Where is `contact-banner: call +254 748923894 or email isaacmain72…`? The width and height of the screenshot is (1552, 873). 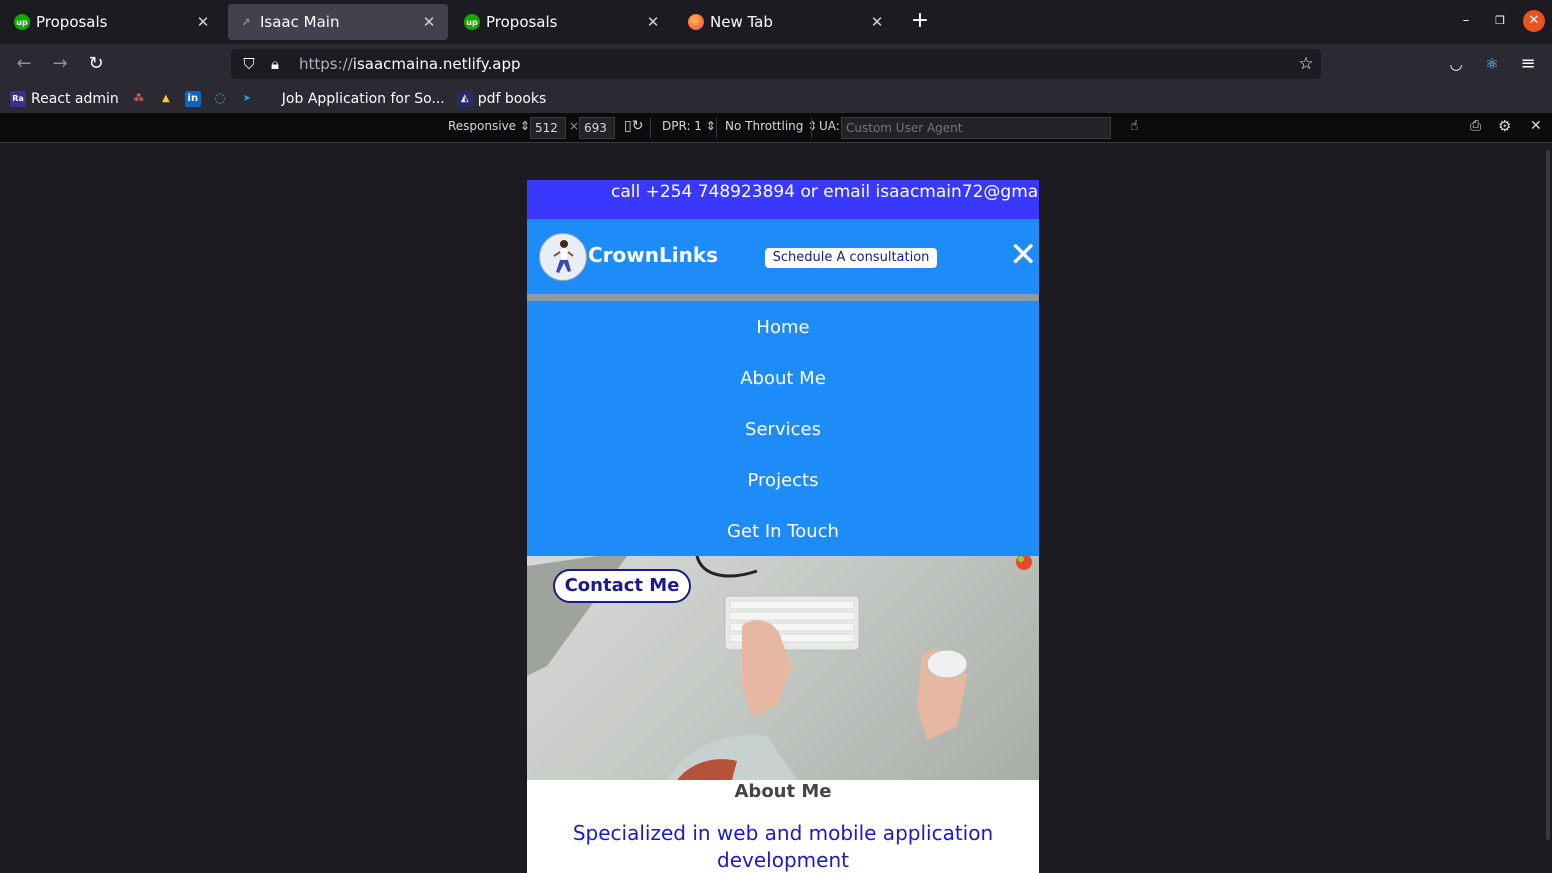
contact-banner: call +254 748923894 or email isaacmain72… is located at coordinates (783, 199).